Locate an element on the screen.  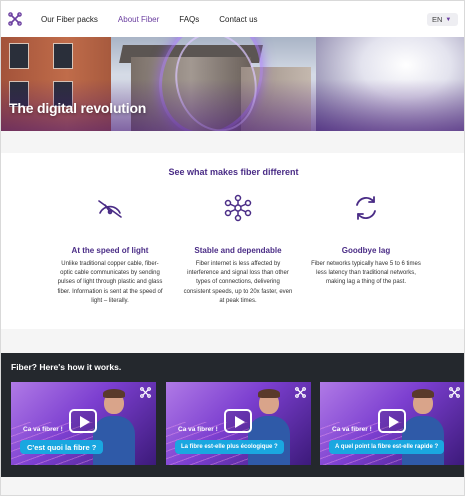
language-value: EN is located at coordinates (437, 19).